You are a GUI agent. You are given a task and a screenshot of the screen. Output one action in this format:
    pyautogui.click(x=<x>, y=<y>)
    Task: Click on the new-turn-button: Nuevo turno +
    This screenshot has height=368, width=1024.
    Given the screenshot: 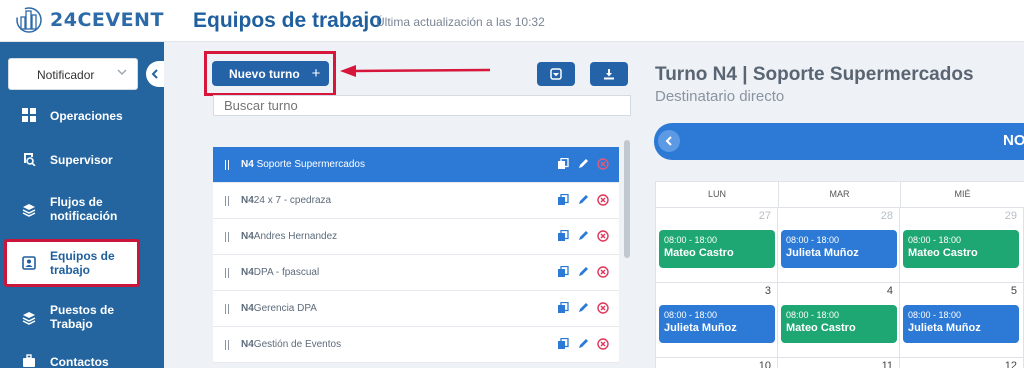 What is the action you would take?
    pyautogui.click(x=270, y=73)
    